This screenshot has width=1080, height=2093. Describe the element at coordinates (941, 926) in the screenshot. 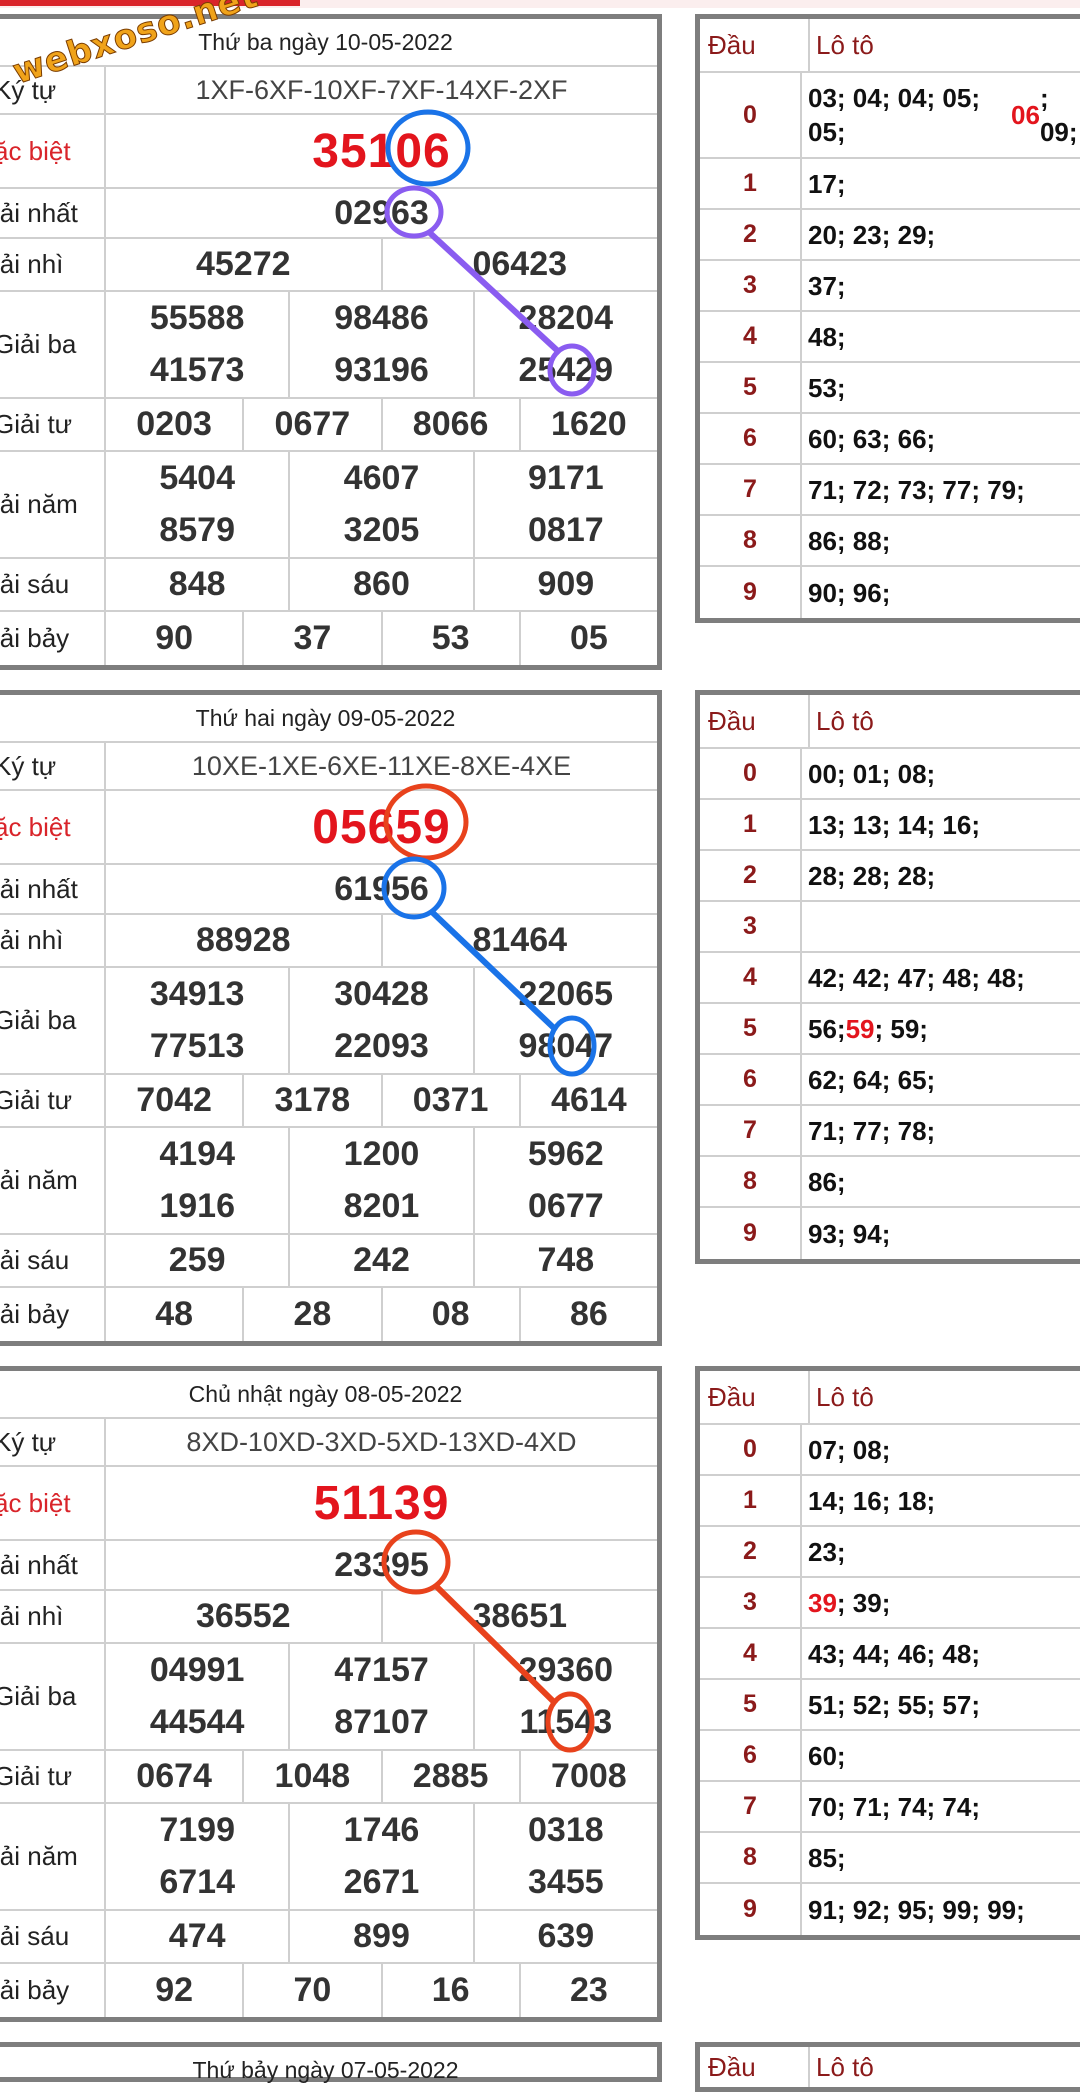

I see `loto-values` at that location.